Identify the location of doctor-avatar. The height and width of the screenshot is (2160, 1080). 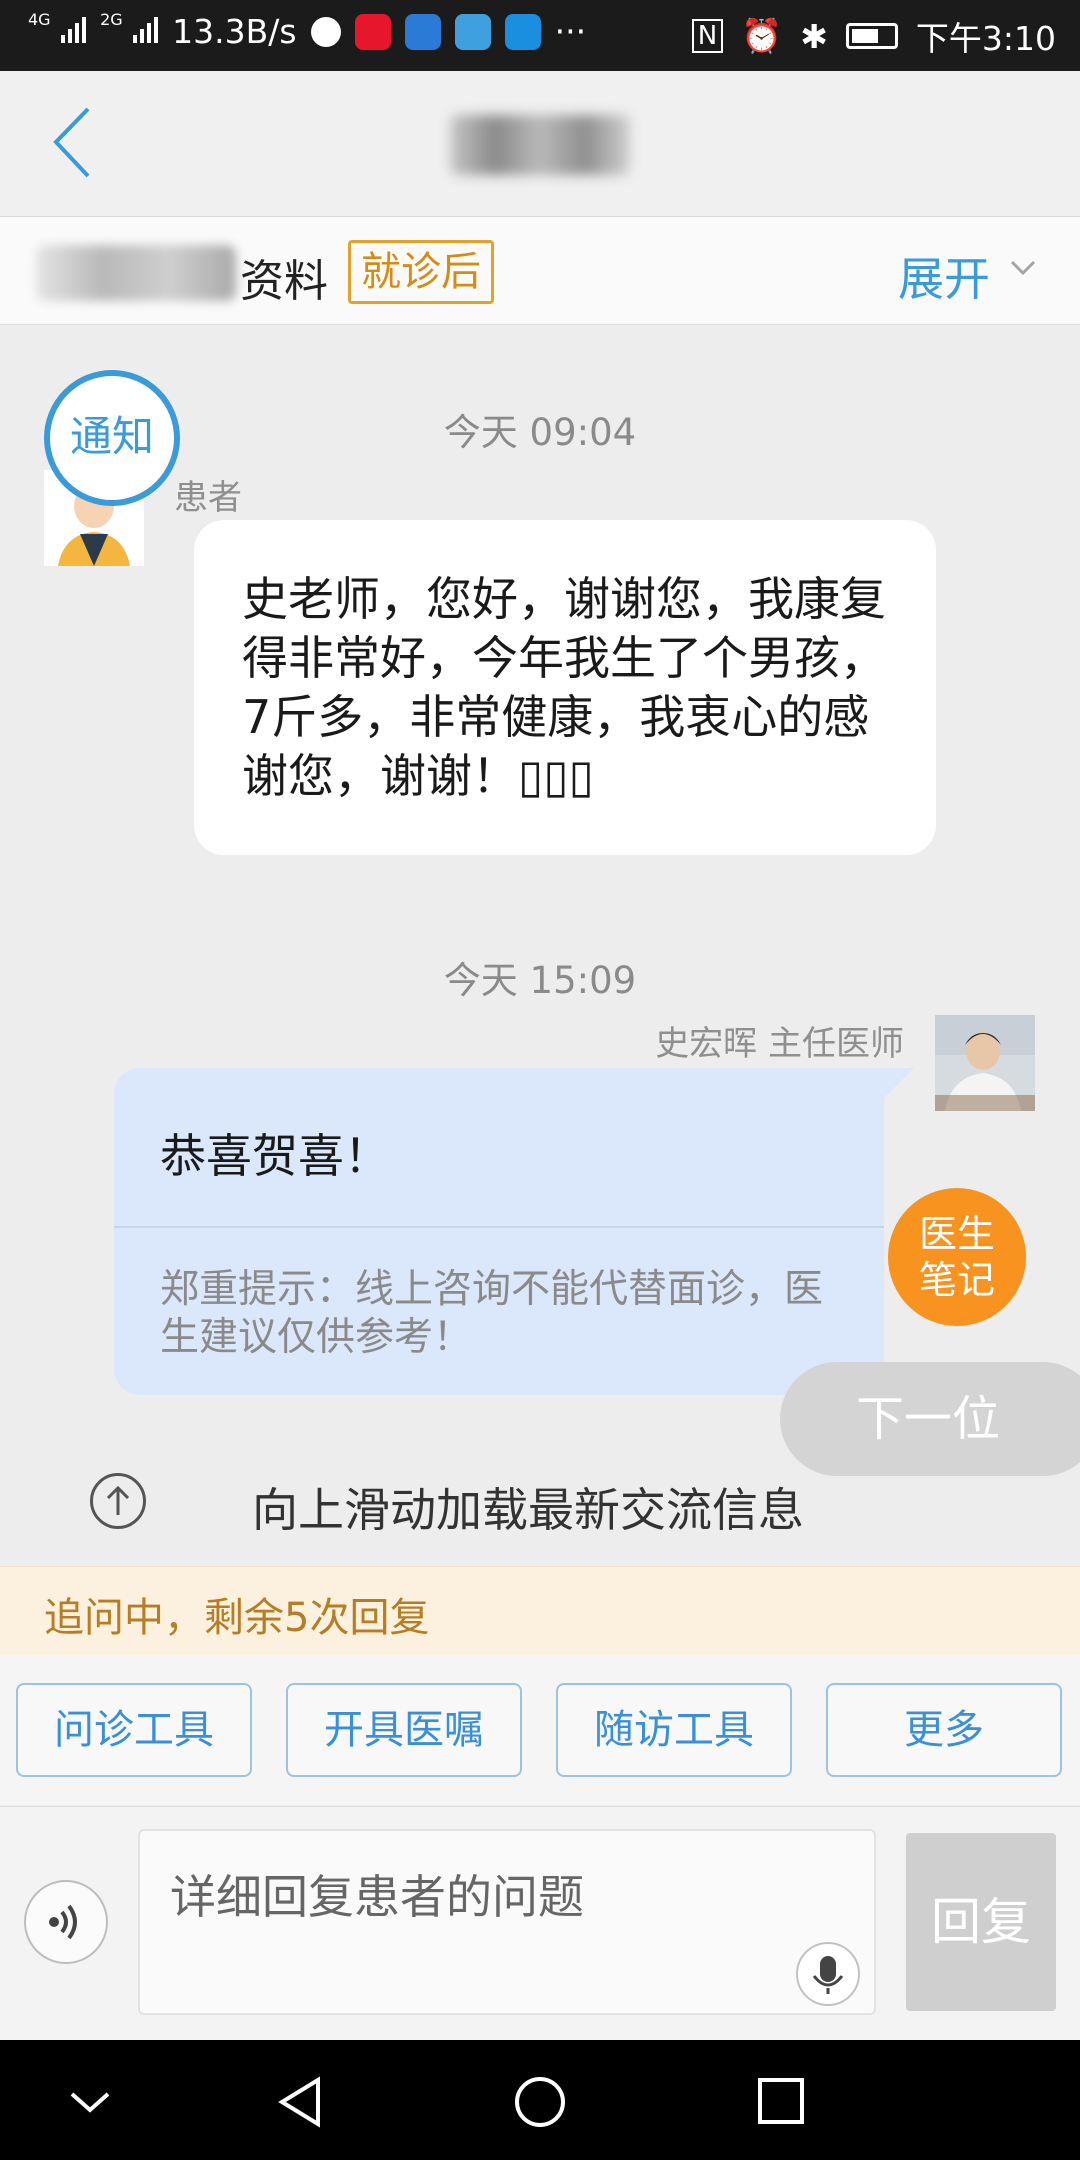
(985, 1063).